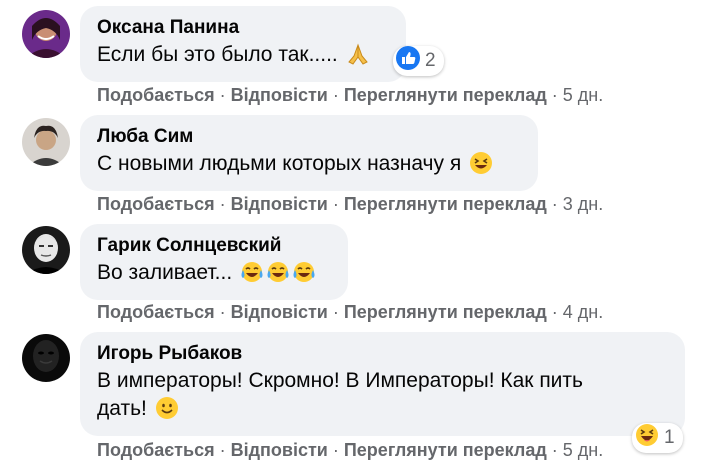 This screenshot has height=466, width=728. What do you see at coordinates (213, 246) in the screenshot?
I see `author-name: Гарик Солнцевский` at bounding box center [213, 246].